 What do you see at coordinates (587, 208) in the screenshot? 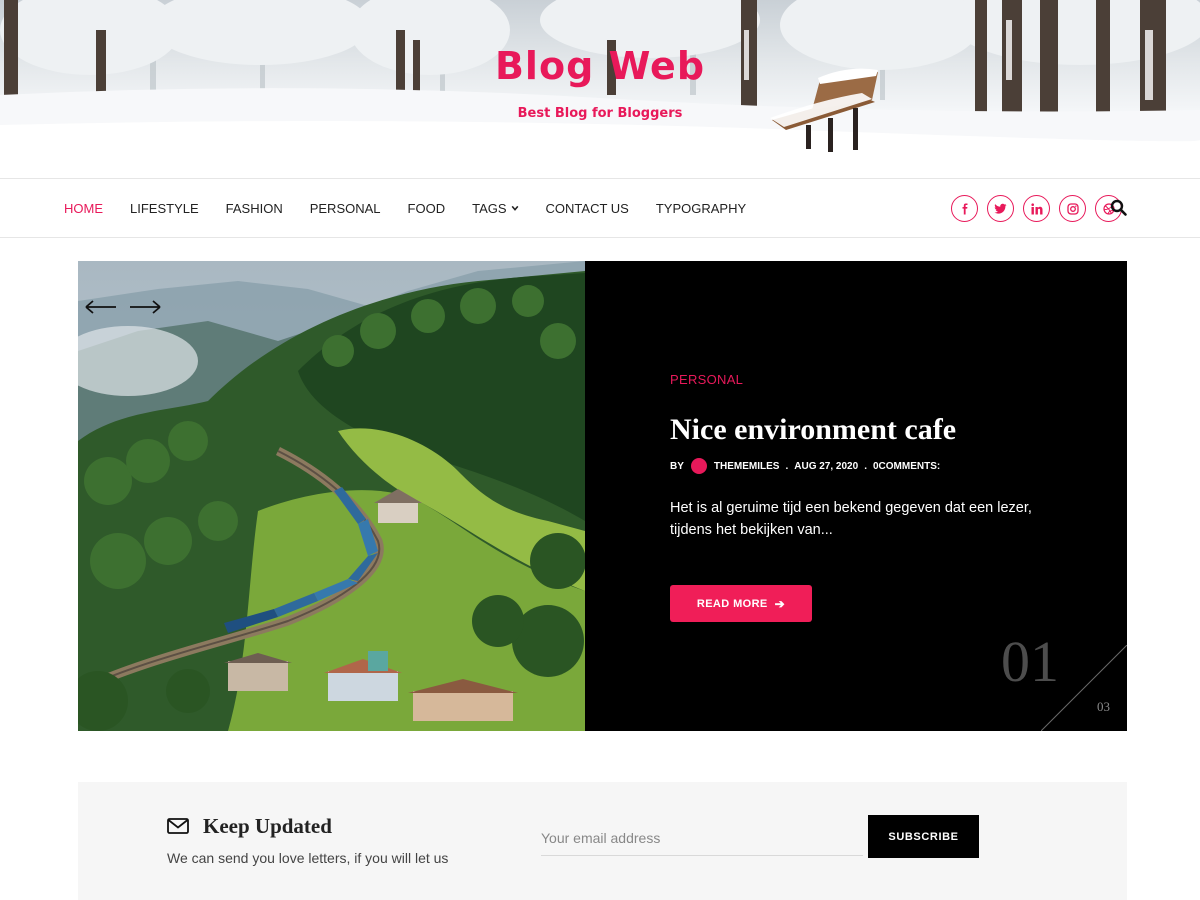
I see `nav-item-contact-us: CONTACT US` at bounding box center [587, 208].